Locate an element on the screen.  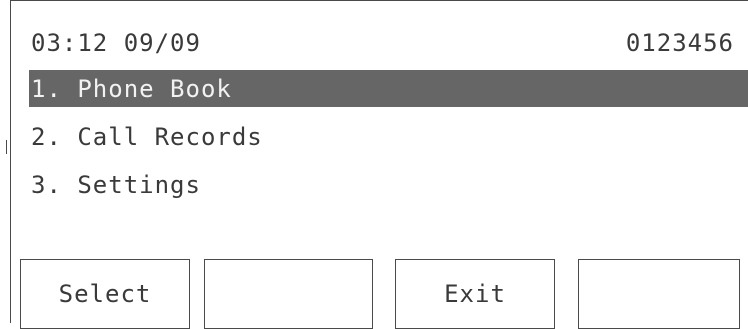
softkey-label: Exit is located at coordinates (475, 294).